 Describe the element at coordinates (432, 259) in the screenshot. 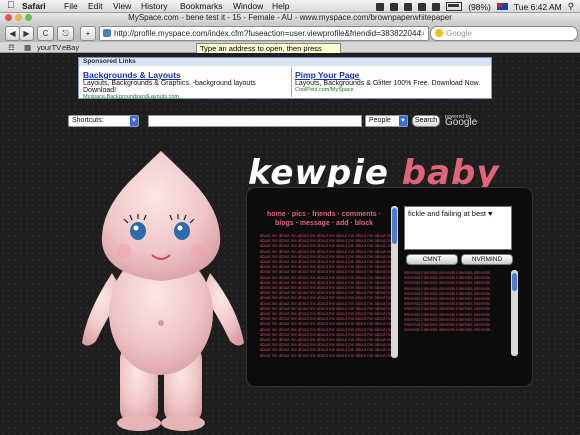

I see `comment-button: CMNT` at that location.